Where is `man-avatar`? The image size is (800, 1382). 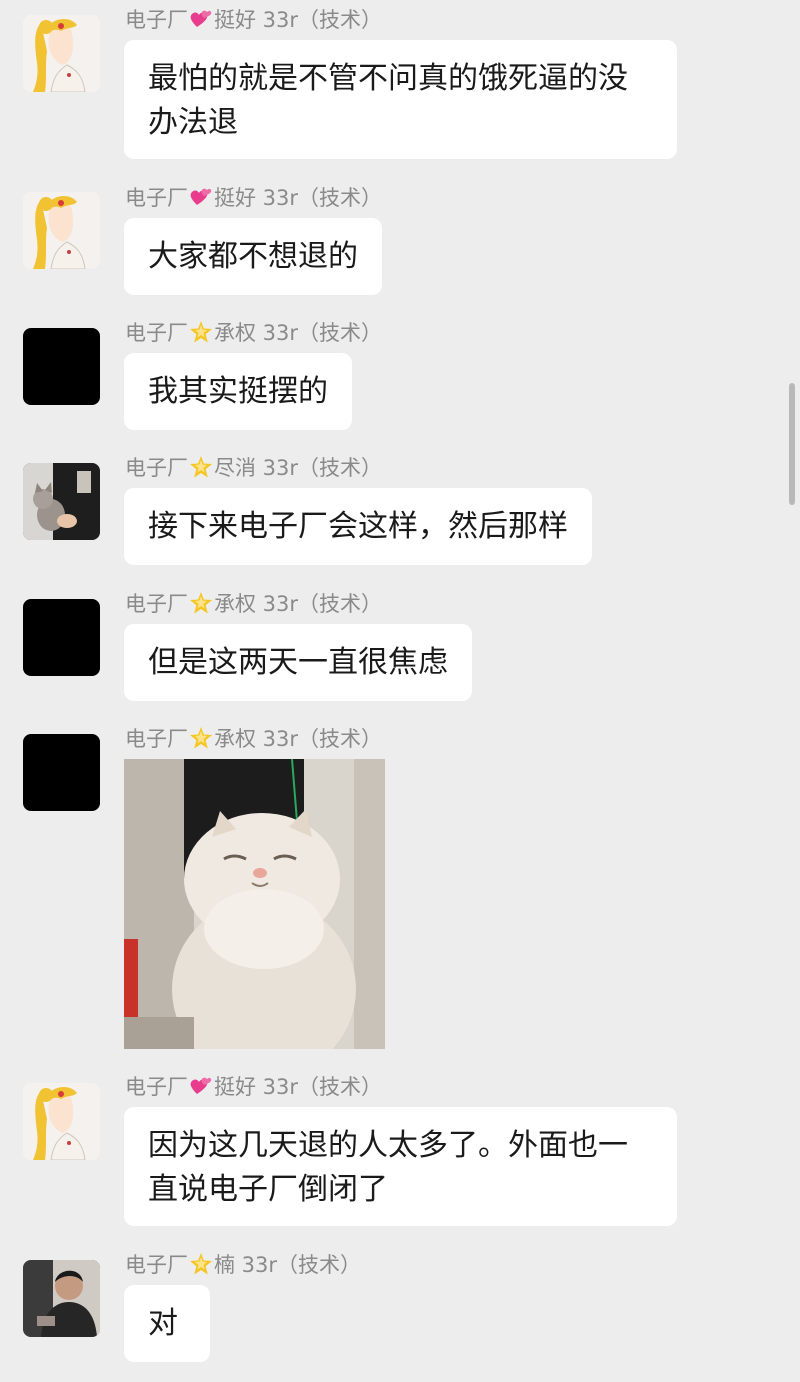 man-avatar is located at coordinates (61, 1298).